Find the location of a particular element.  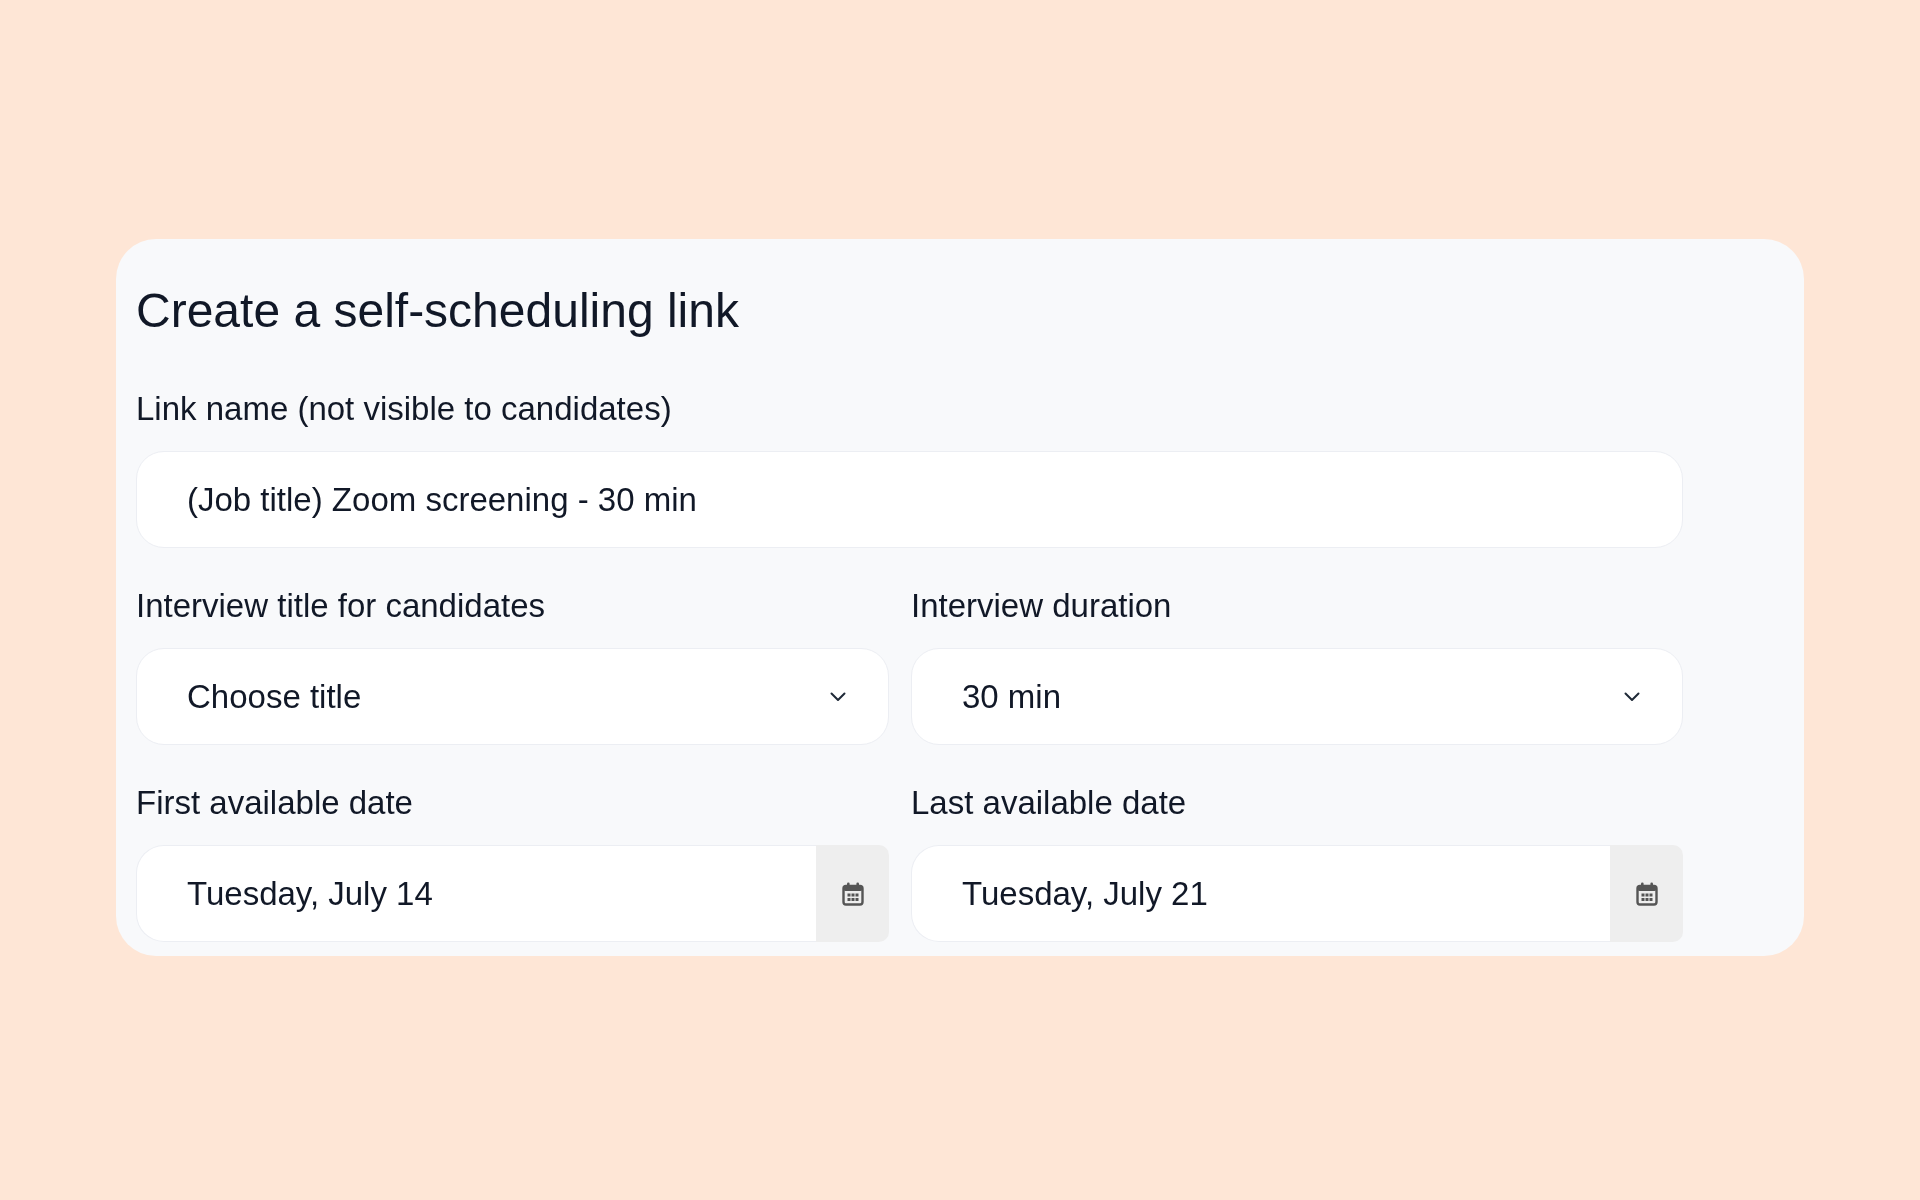

dropdown: Choose title is located at coordinates (512, 696).